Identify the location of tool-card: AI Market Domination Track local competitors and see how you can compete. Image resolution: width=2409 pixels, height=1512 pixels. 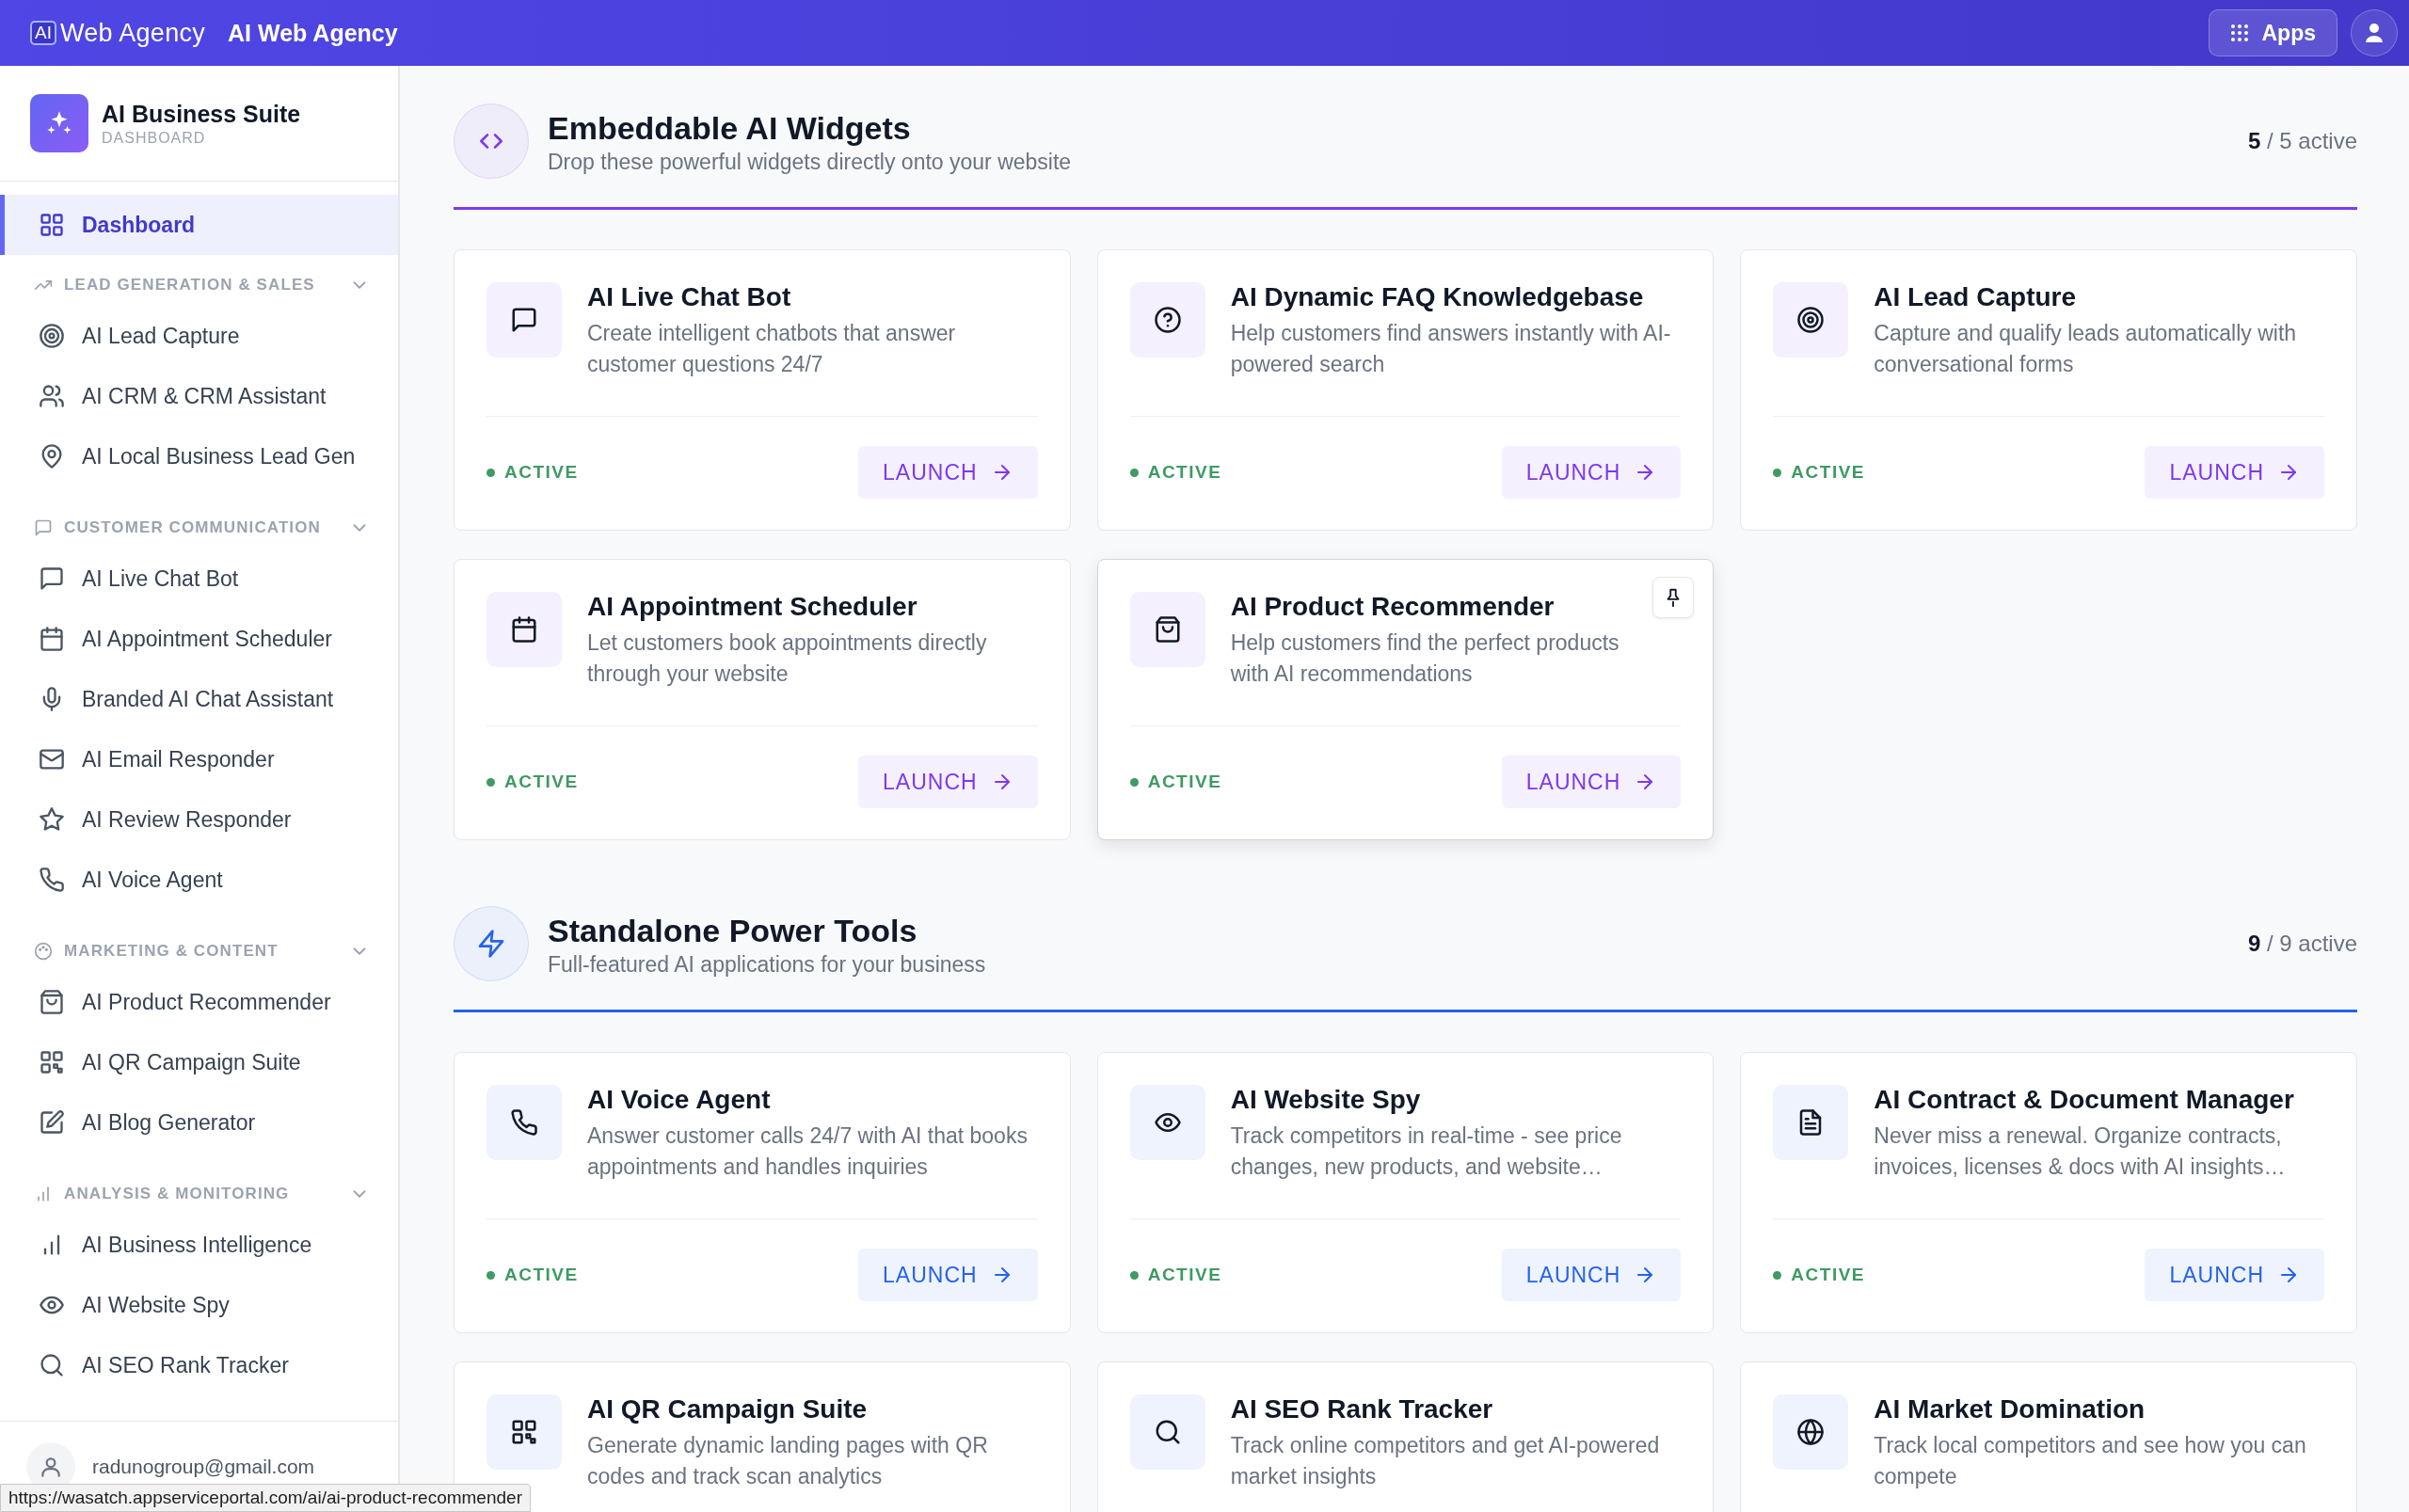
(2049, 1437).